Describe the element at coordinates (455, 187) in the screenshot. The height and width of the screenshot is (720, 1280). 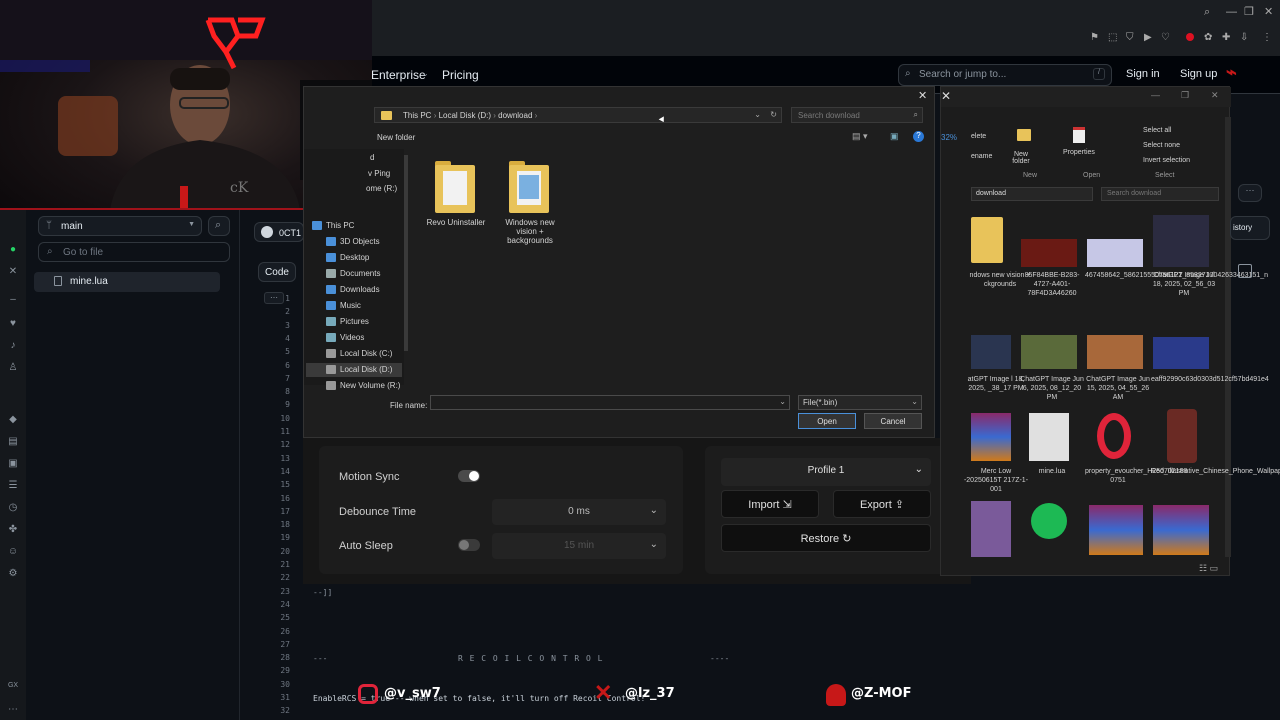
I see `folder-icon` at that location.